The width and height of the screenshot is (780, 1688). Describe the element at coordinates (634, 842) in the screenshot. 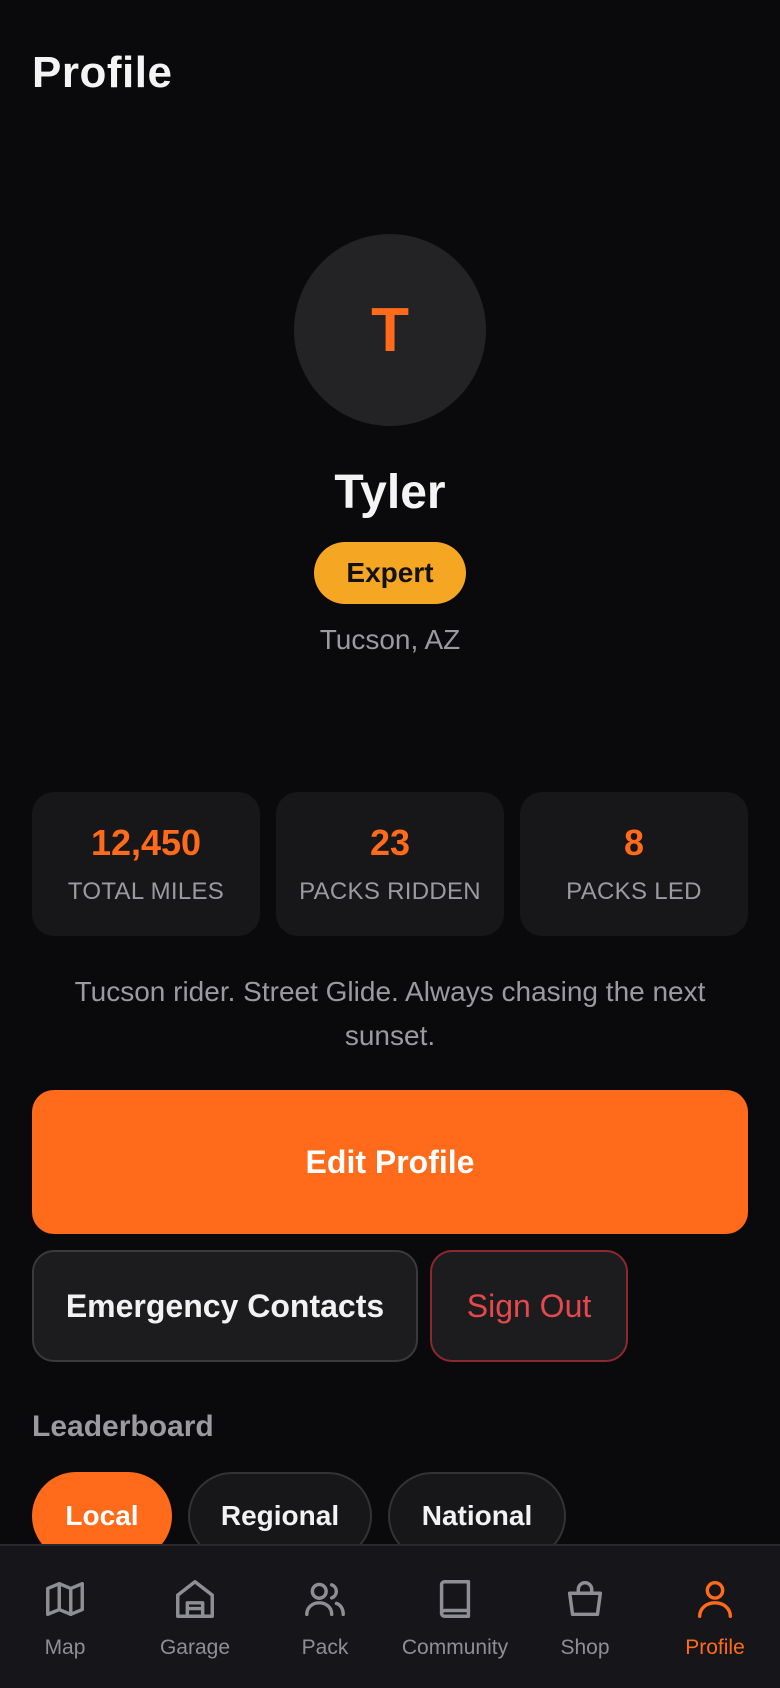

I see `stat-value: 8` at that location.